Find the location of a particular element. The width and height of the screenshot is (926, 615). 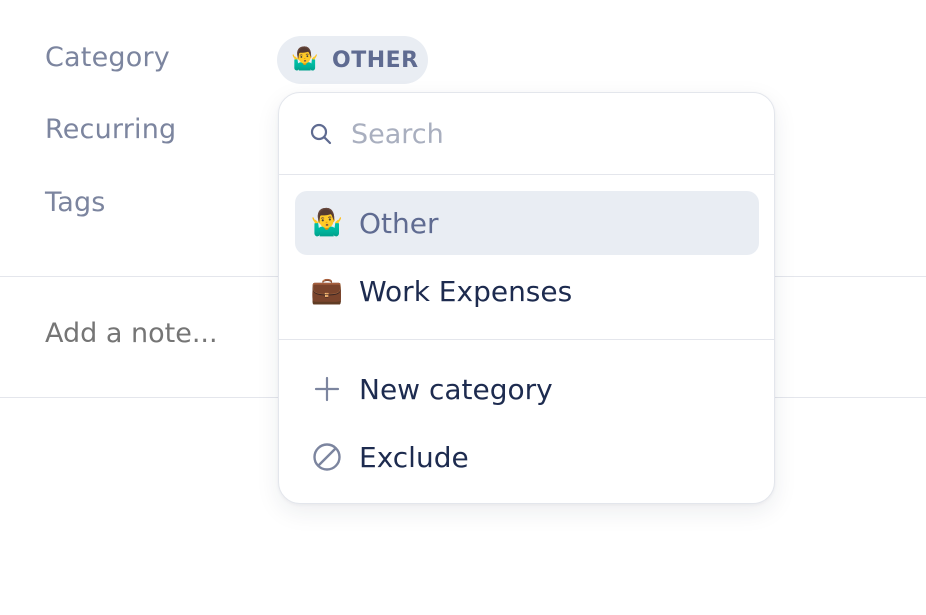

new-category-button: New category is located at coordinates (527, 389).